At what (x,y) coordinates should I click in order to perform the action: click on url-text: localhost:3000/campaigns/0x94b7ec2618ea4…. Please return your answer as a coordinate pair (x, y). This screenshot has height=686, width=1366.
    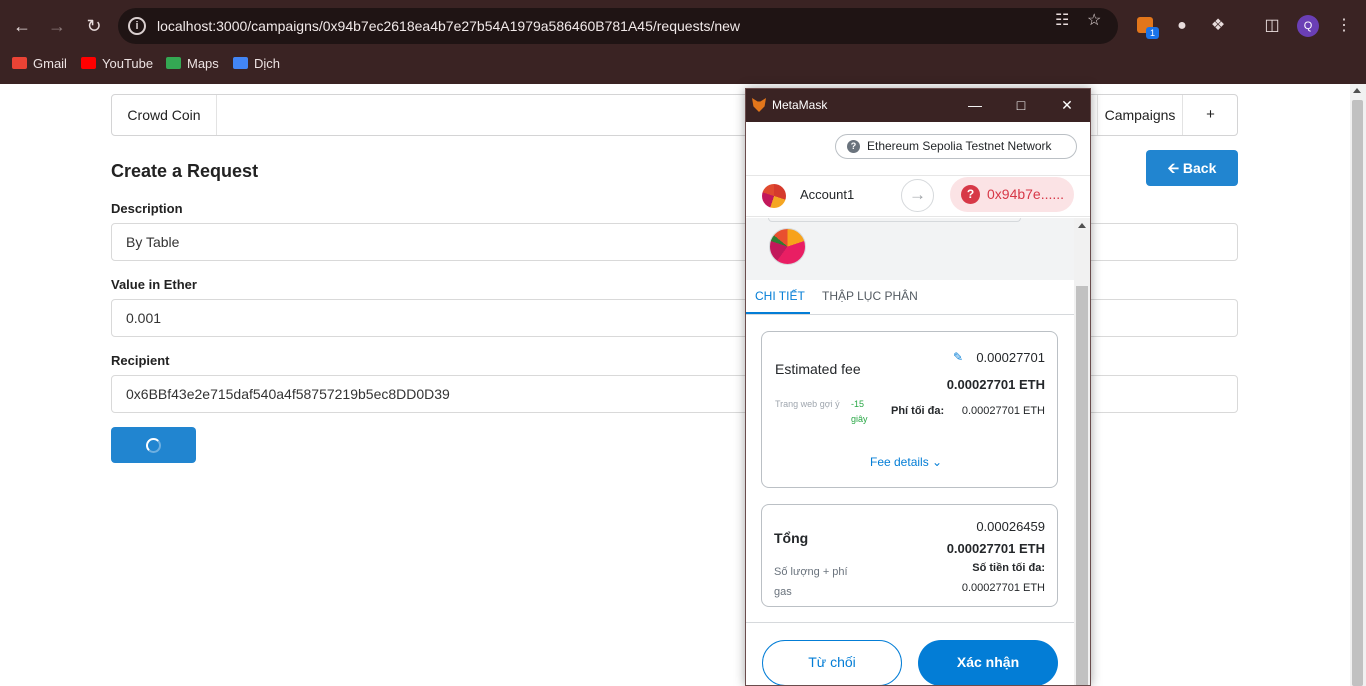
    Looking at the image, I should click on (448, 26).